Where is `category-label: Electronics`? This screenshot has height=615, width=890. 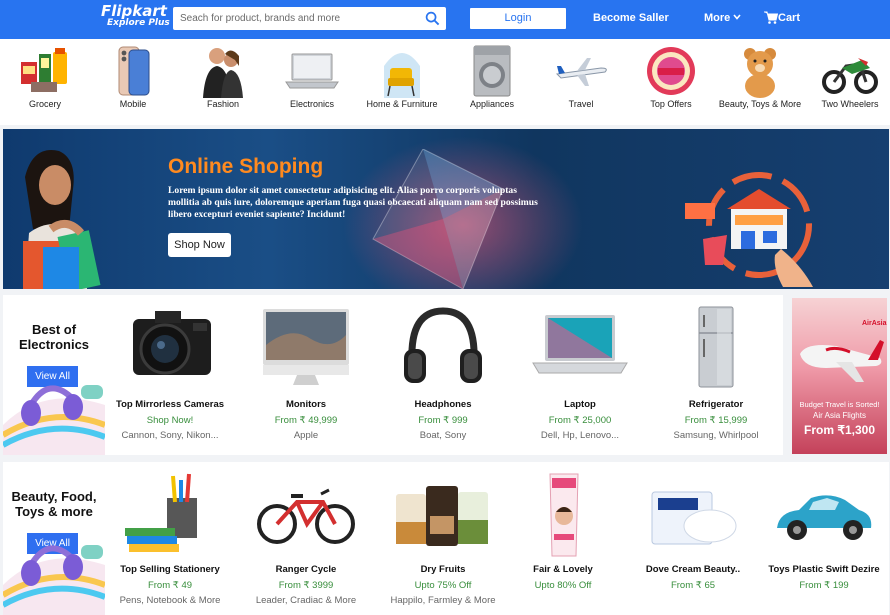
category-label: Electronics is located at coordinates (311, 104).